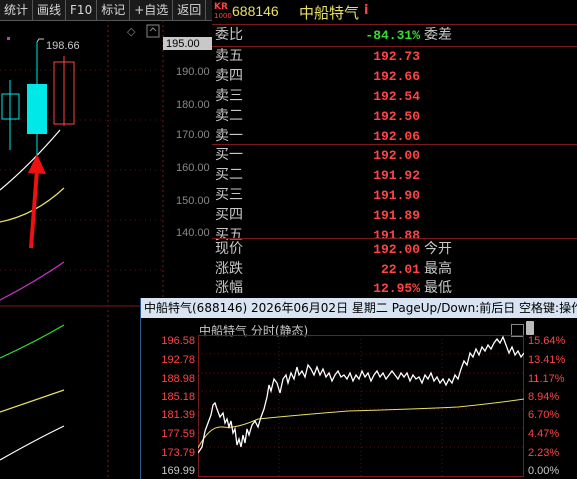 This screenshot has height=479, width=577. I want to click on diamond-icon: ◇, so click(131, 31).